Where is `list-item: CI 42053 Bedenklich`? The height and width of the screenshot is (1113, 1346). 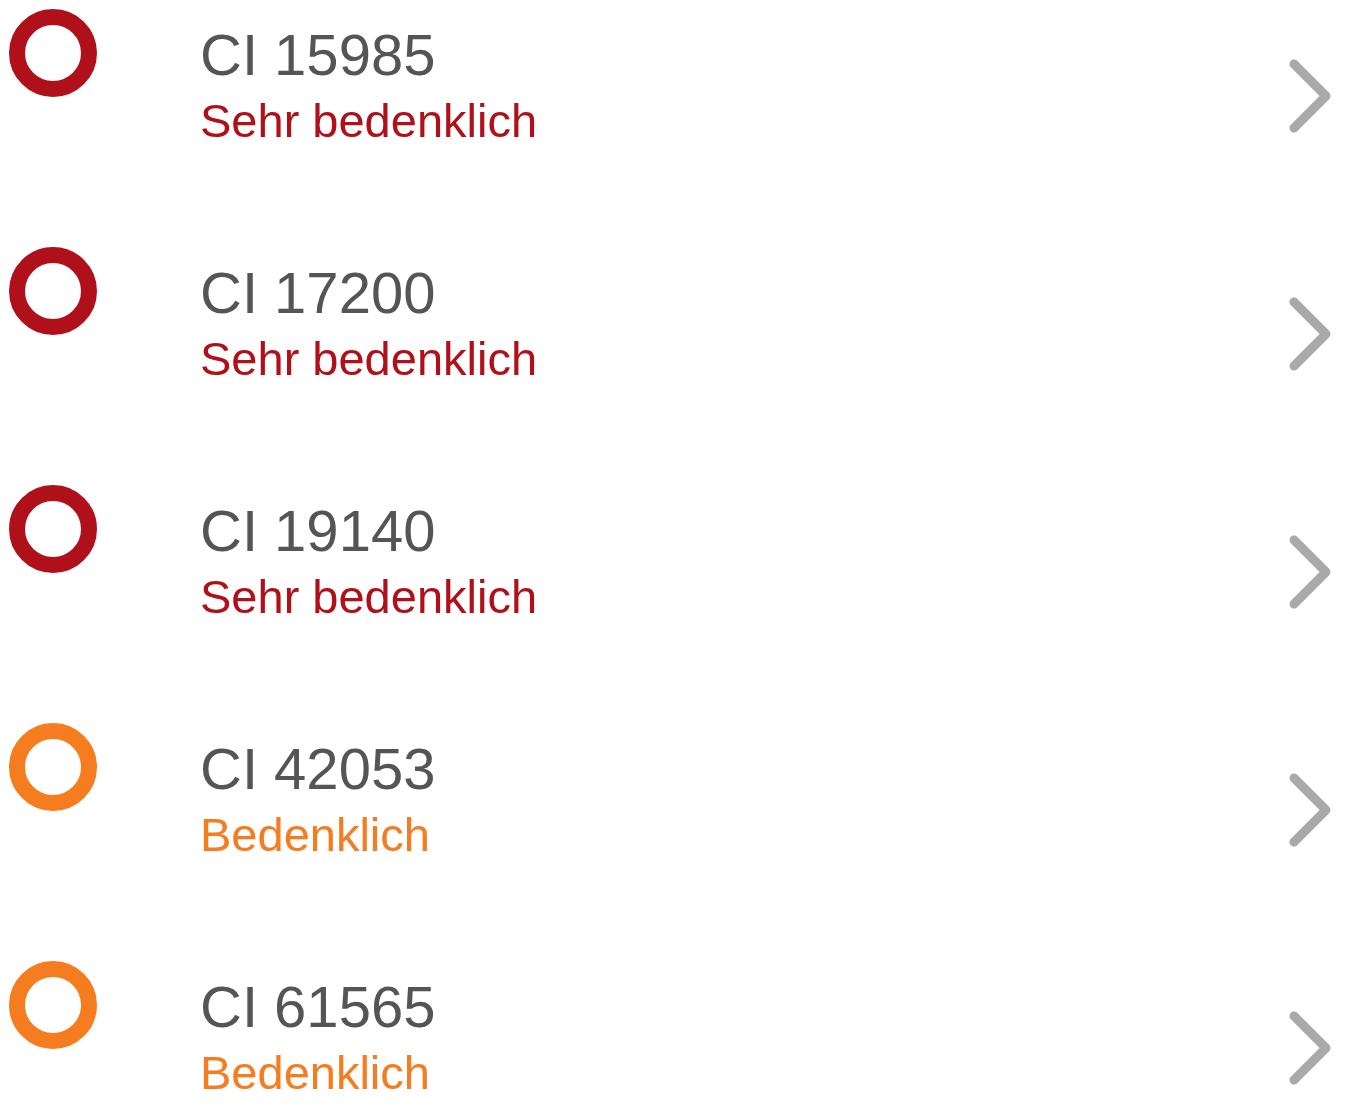 list-item: CI 42053 Bedenklich is located at coordinates (673, 798).